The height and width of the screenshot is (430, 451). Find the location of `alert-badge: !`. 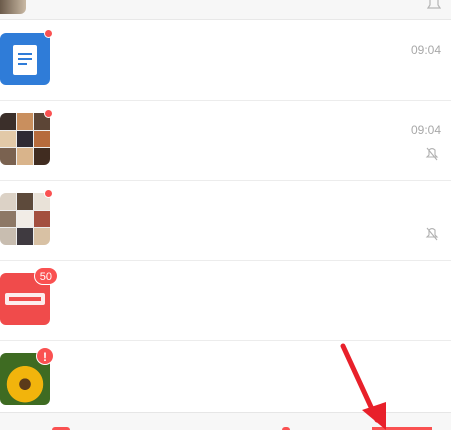

alert-badge: ! is located at coordinates (45, 356).